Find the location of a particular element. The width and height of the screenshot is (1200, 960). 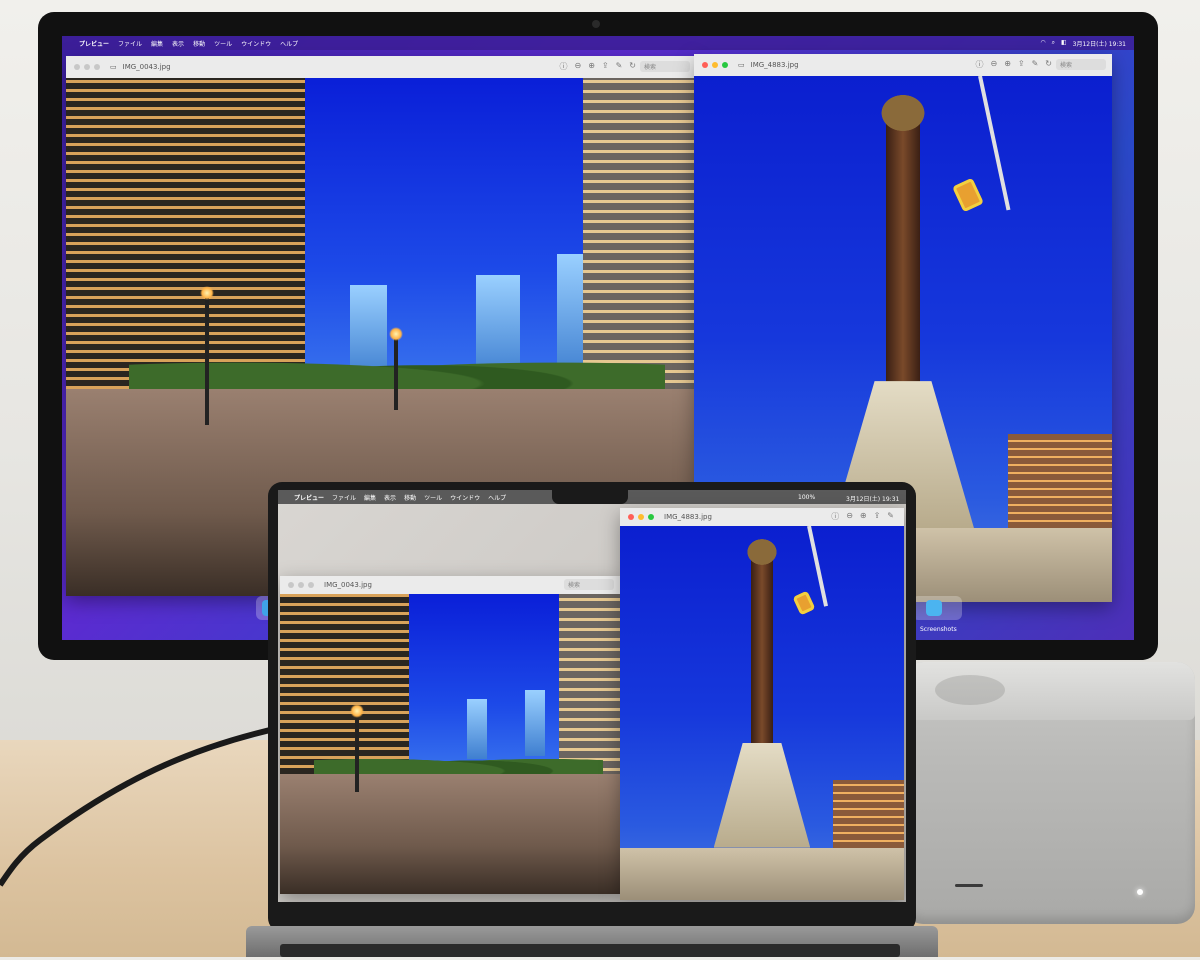

window-titlebar: IMG_0043.jpg 検索 is located at coordinates (450, 585).